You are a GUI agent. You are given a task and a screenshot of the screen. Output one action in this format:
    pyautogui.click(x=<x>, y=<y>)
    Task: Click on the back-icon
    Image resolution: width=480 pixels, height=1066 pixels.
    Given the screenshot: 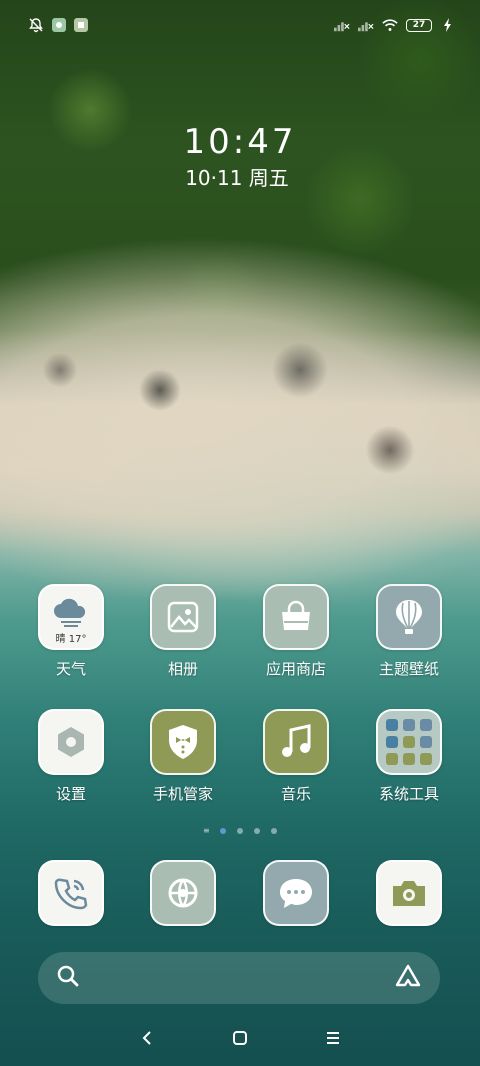 What is the action you would take?
    pyautogui.click(x=147, y=1038)
    